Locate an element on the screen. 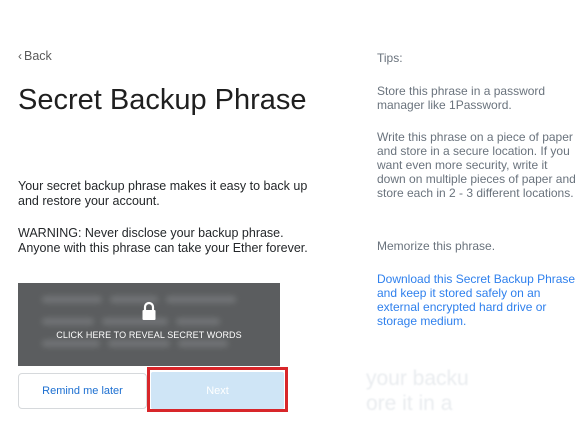  lock-icon is located at coordinates (149, 311).